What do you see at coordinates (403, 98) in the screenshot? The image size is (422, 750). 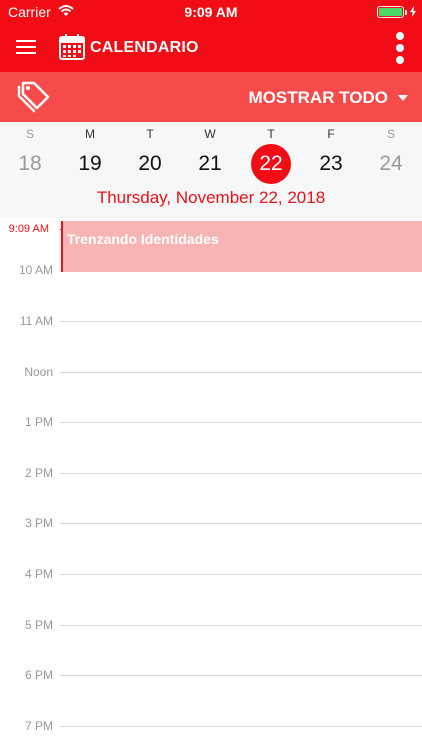 I see `caret-down-icon` at bounding box center [403, 98].